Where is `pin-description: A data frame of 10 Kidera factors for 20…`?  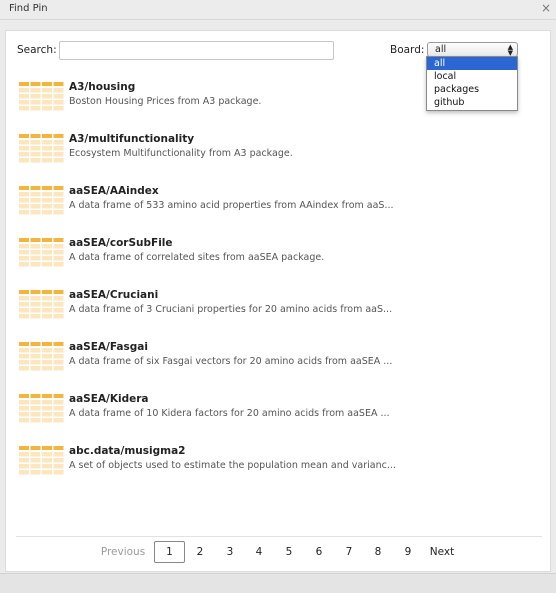
pin-description: A data frame of 10 Kidera factors for 20… is located at coordinates (229, 413).